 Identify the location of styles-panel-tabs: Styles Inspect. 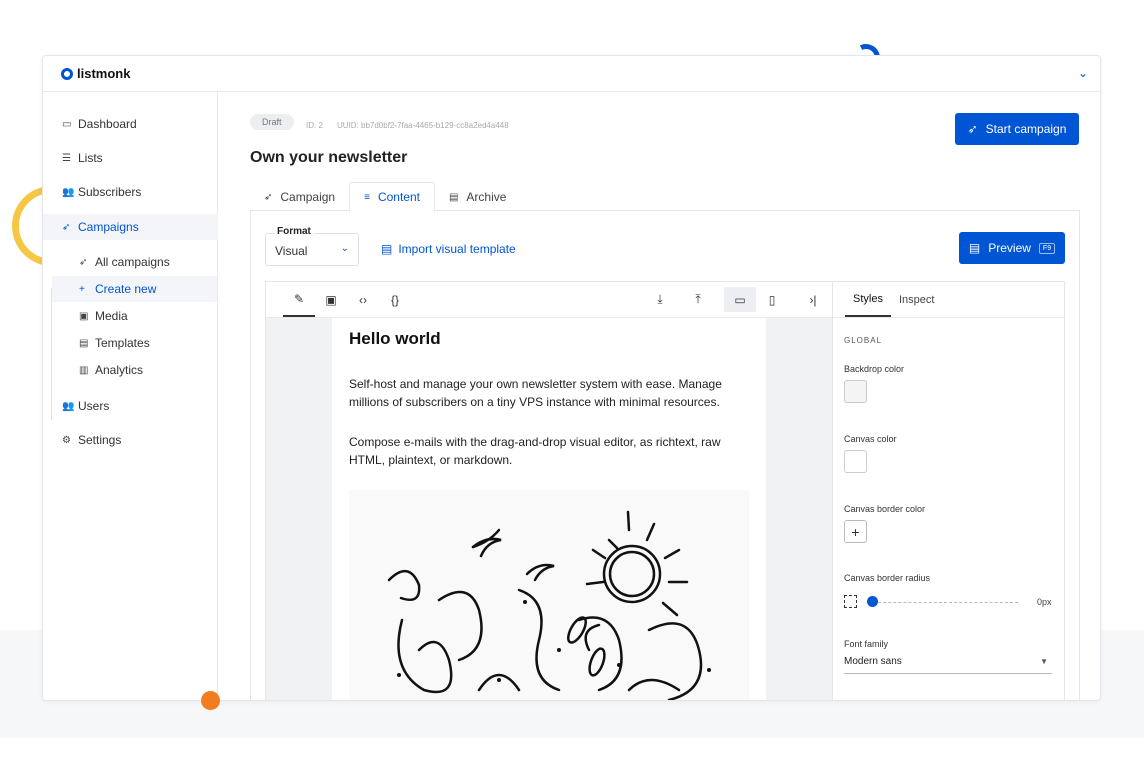
(948, 300).